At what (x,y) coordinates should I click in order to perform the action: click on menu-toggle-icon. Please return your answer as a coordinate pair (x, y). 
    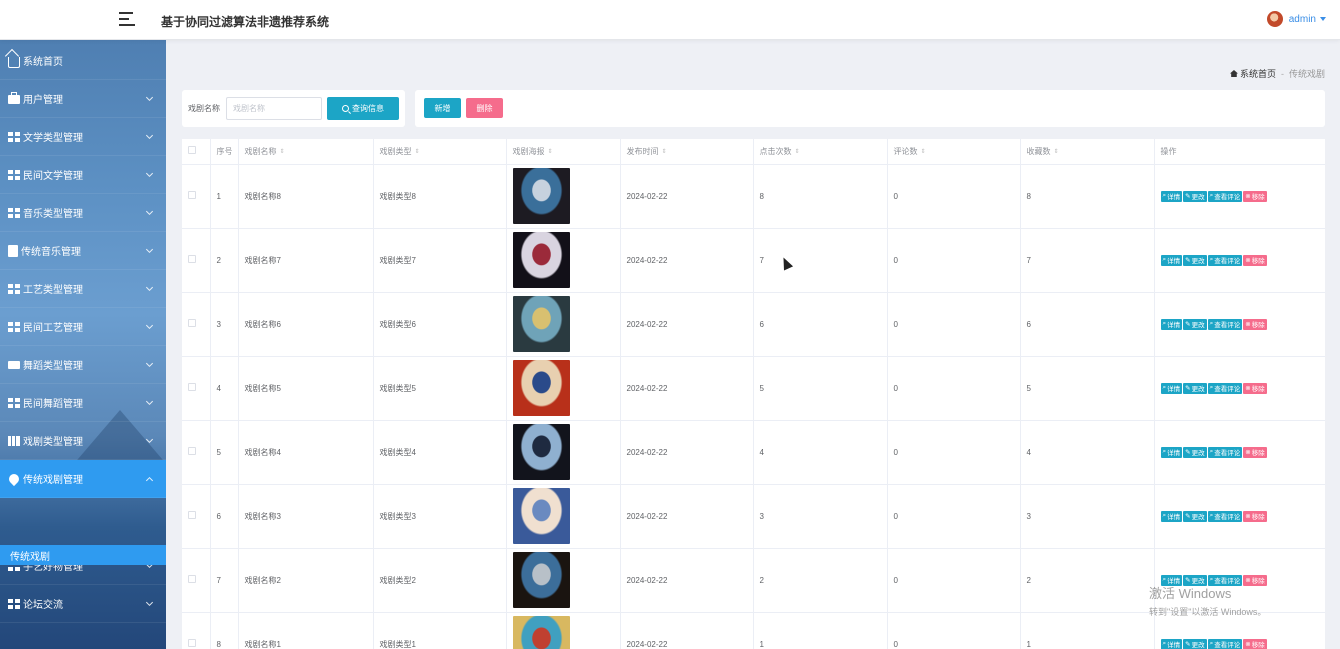
    Looking at the image, I should click on (127, 19).